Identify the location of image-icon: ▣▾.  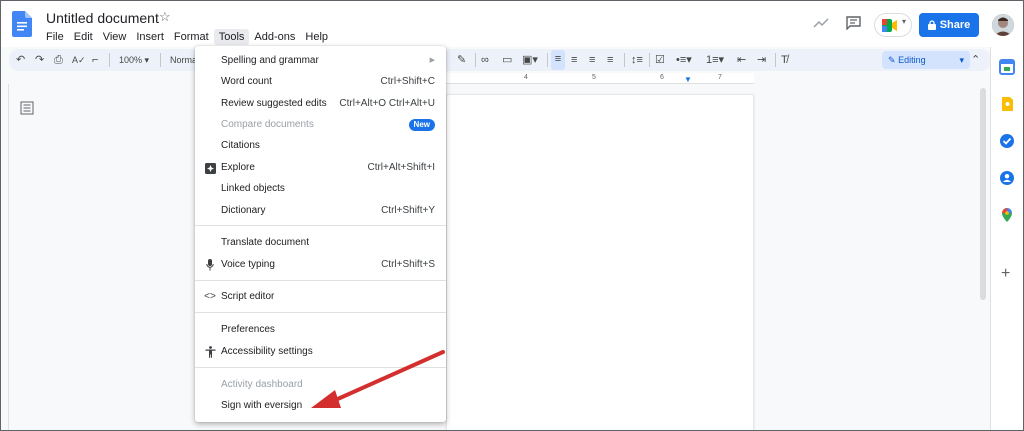
(530, 60).